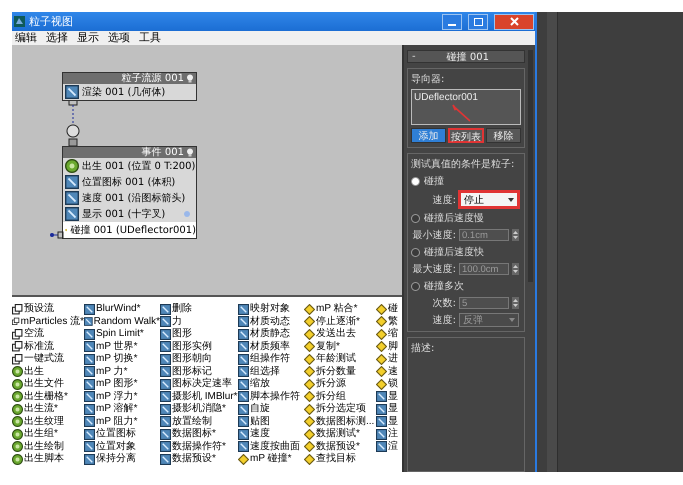 Image resolution: width=683 pixels, height=485 pixels. What do you see at coordinates (129, 230) in the screenshot?
I see `operator-row: 碰撞 001 (UDeflector001)` at bounding box center [129, 230].